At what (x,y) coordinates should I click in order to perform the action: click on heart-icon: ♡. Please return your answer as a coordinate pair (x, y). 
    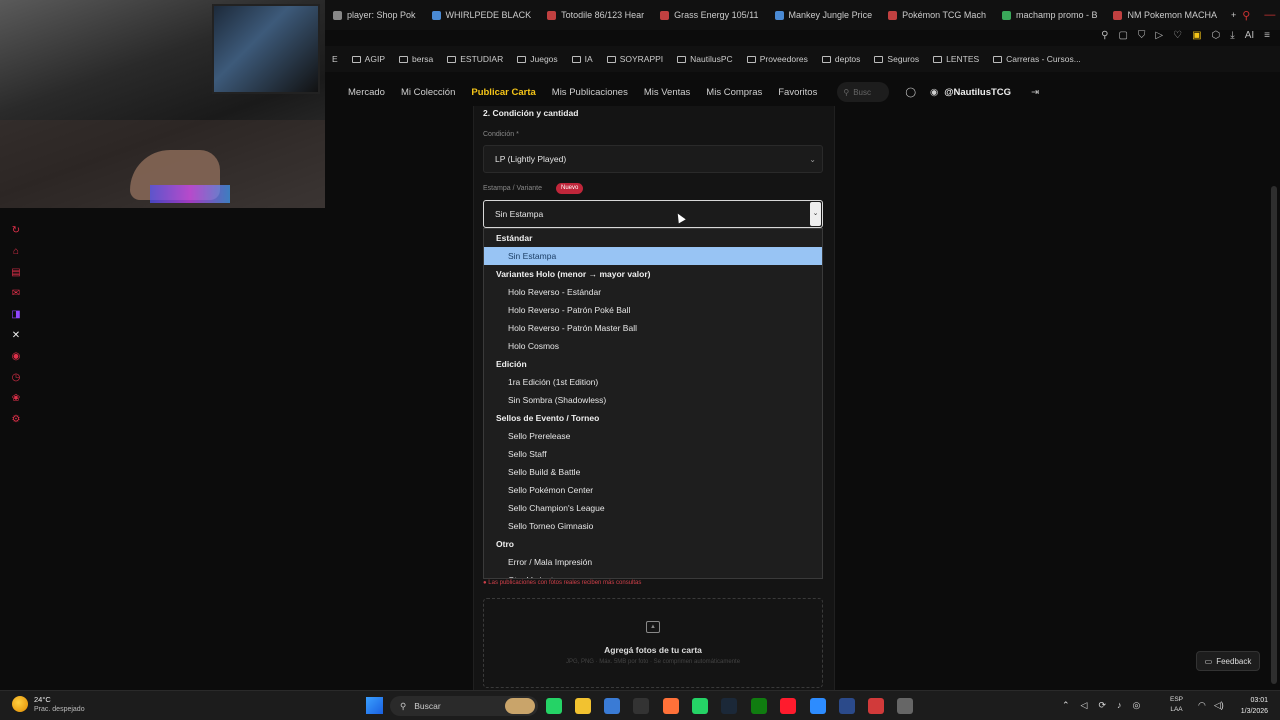
    Looking at the image, I should click on (1177, 35).